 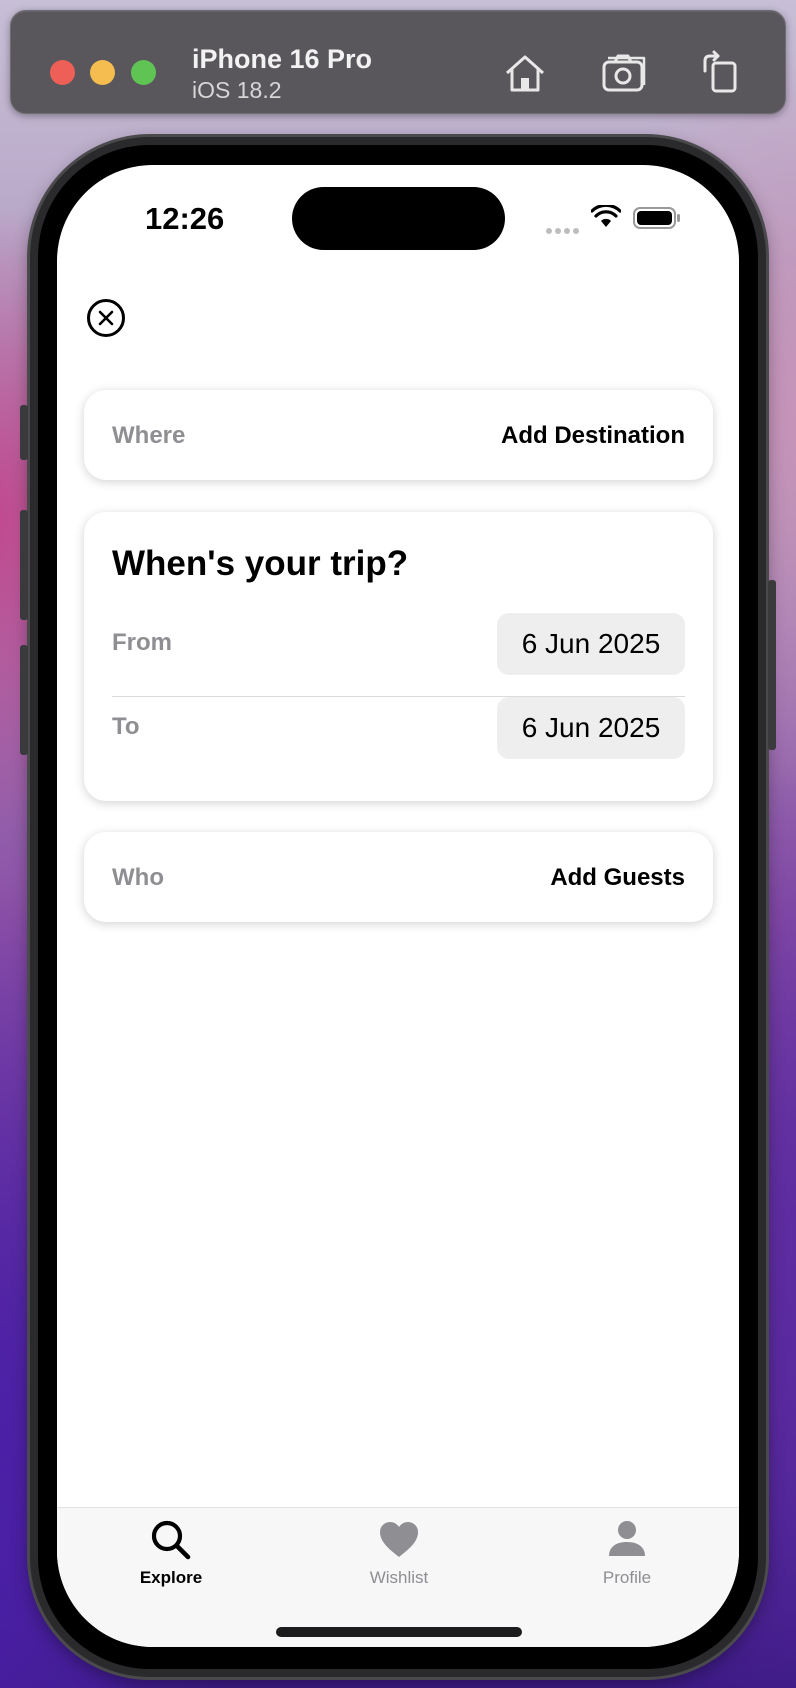 I want to click on status-time: 12:26, so click(x=185, y=218).